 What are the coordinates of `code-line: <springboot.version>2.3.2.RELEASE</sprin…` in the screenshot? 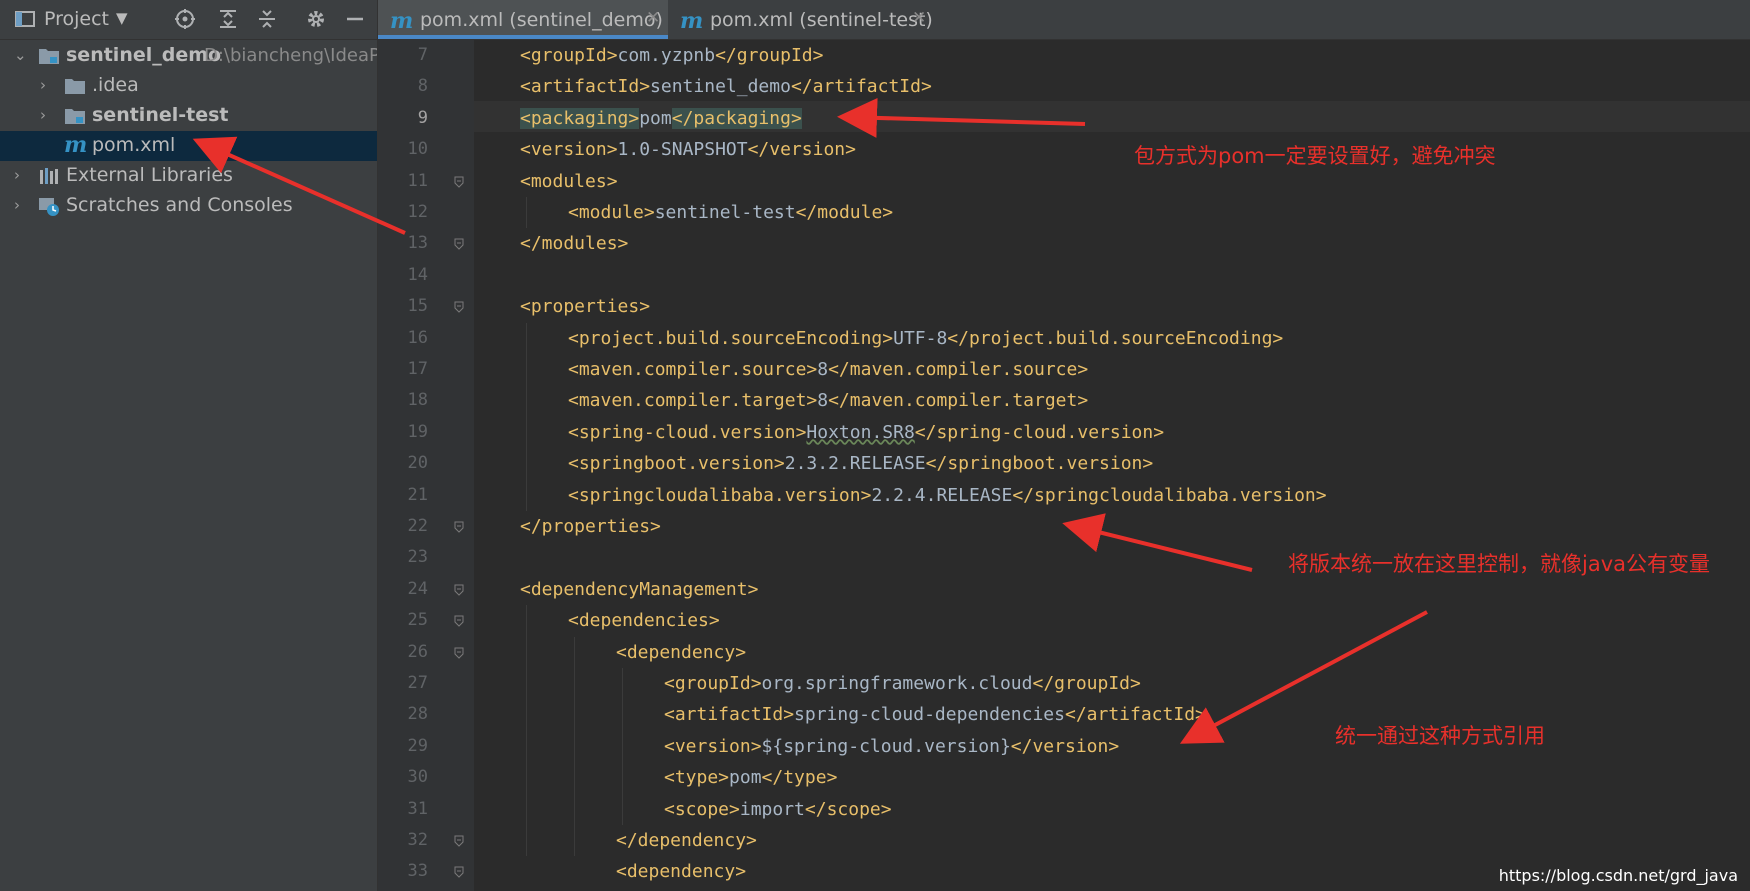 It's located at (860, 463).